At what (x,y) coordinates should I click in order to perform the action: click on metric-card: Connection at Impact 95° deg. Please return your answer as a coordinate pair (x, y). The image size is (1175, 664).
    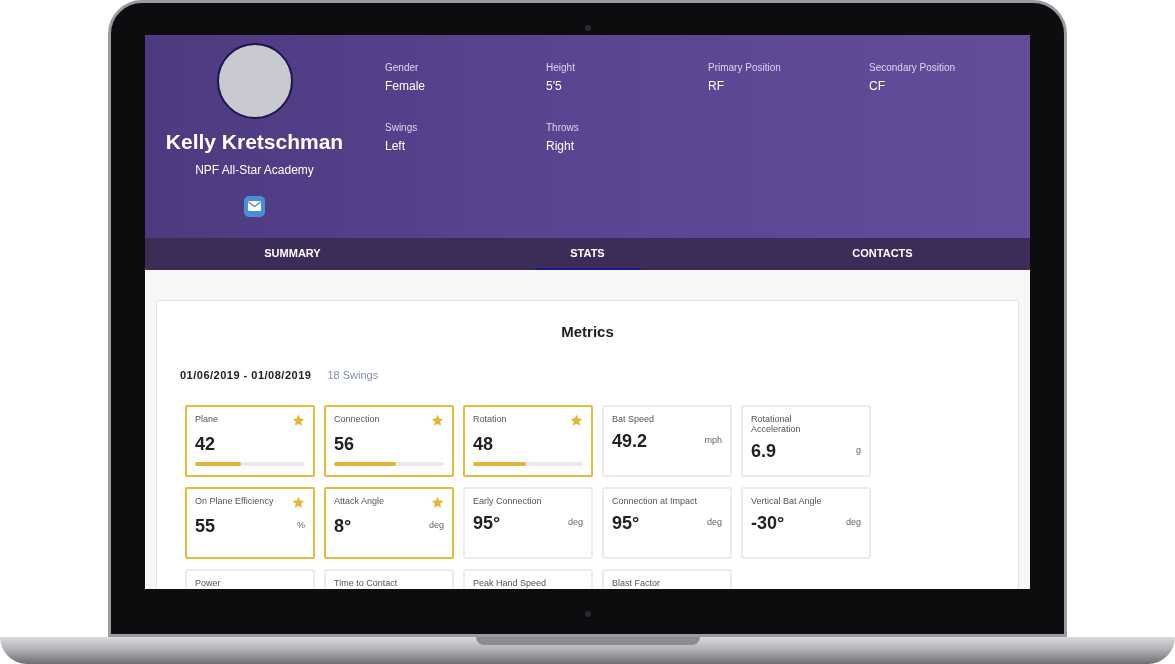
    Looking at the image, I should click on (667, 523).